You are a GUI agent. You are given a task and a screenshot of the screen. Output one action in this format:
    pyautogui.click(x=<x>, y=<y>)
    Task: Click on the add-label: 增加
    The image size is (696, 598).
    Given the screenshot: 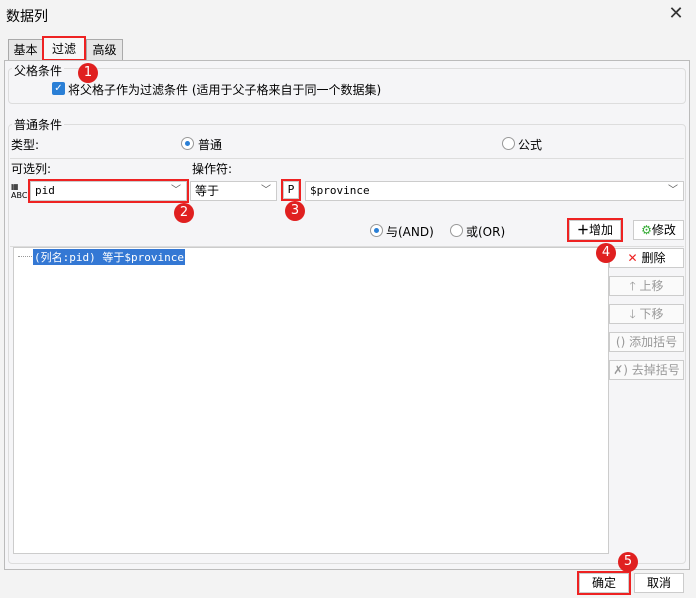 What is the action you would take?
    pyautogui.click(x=601, y=230)
    